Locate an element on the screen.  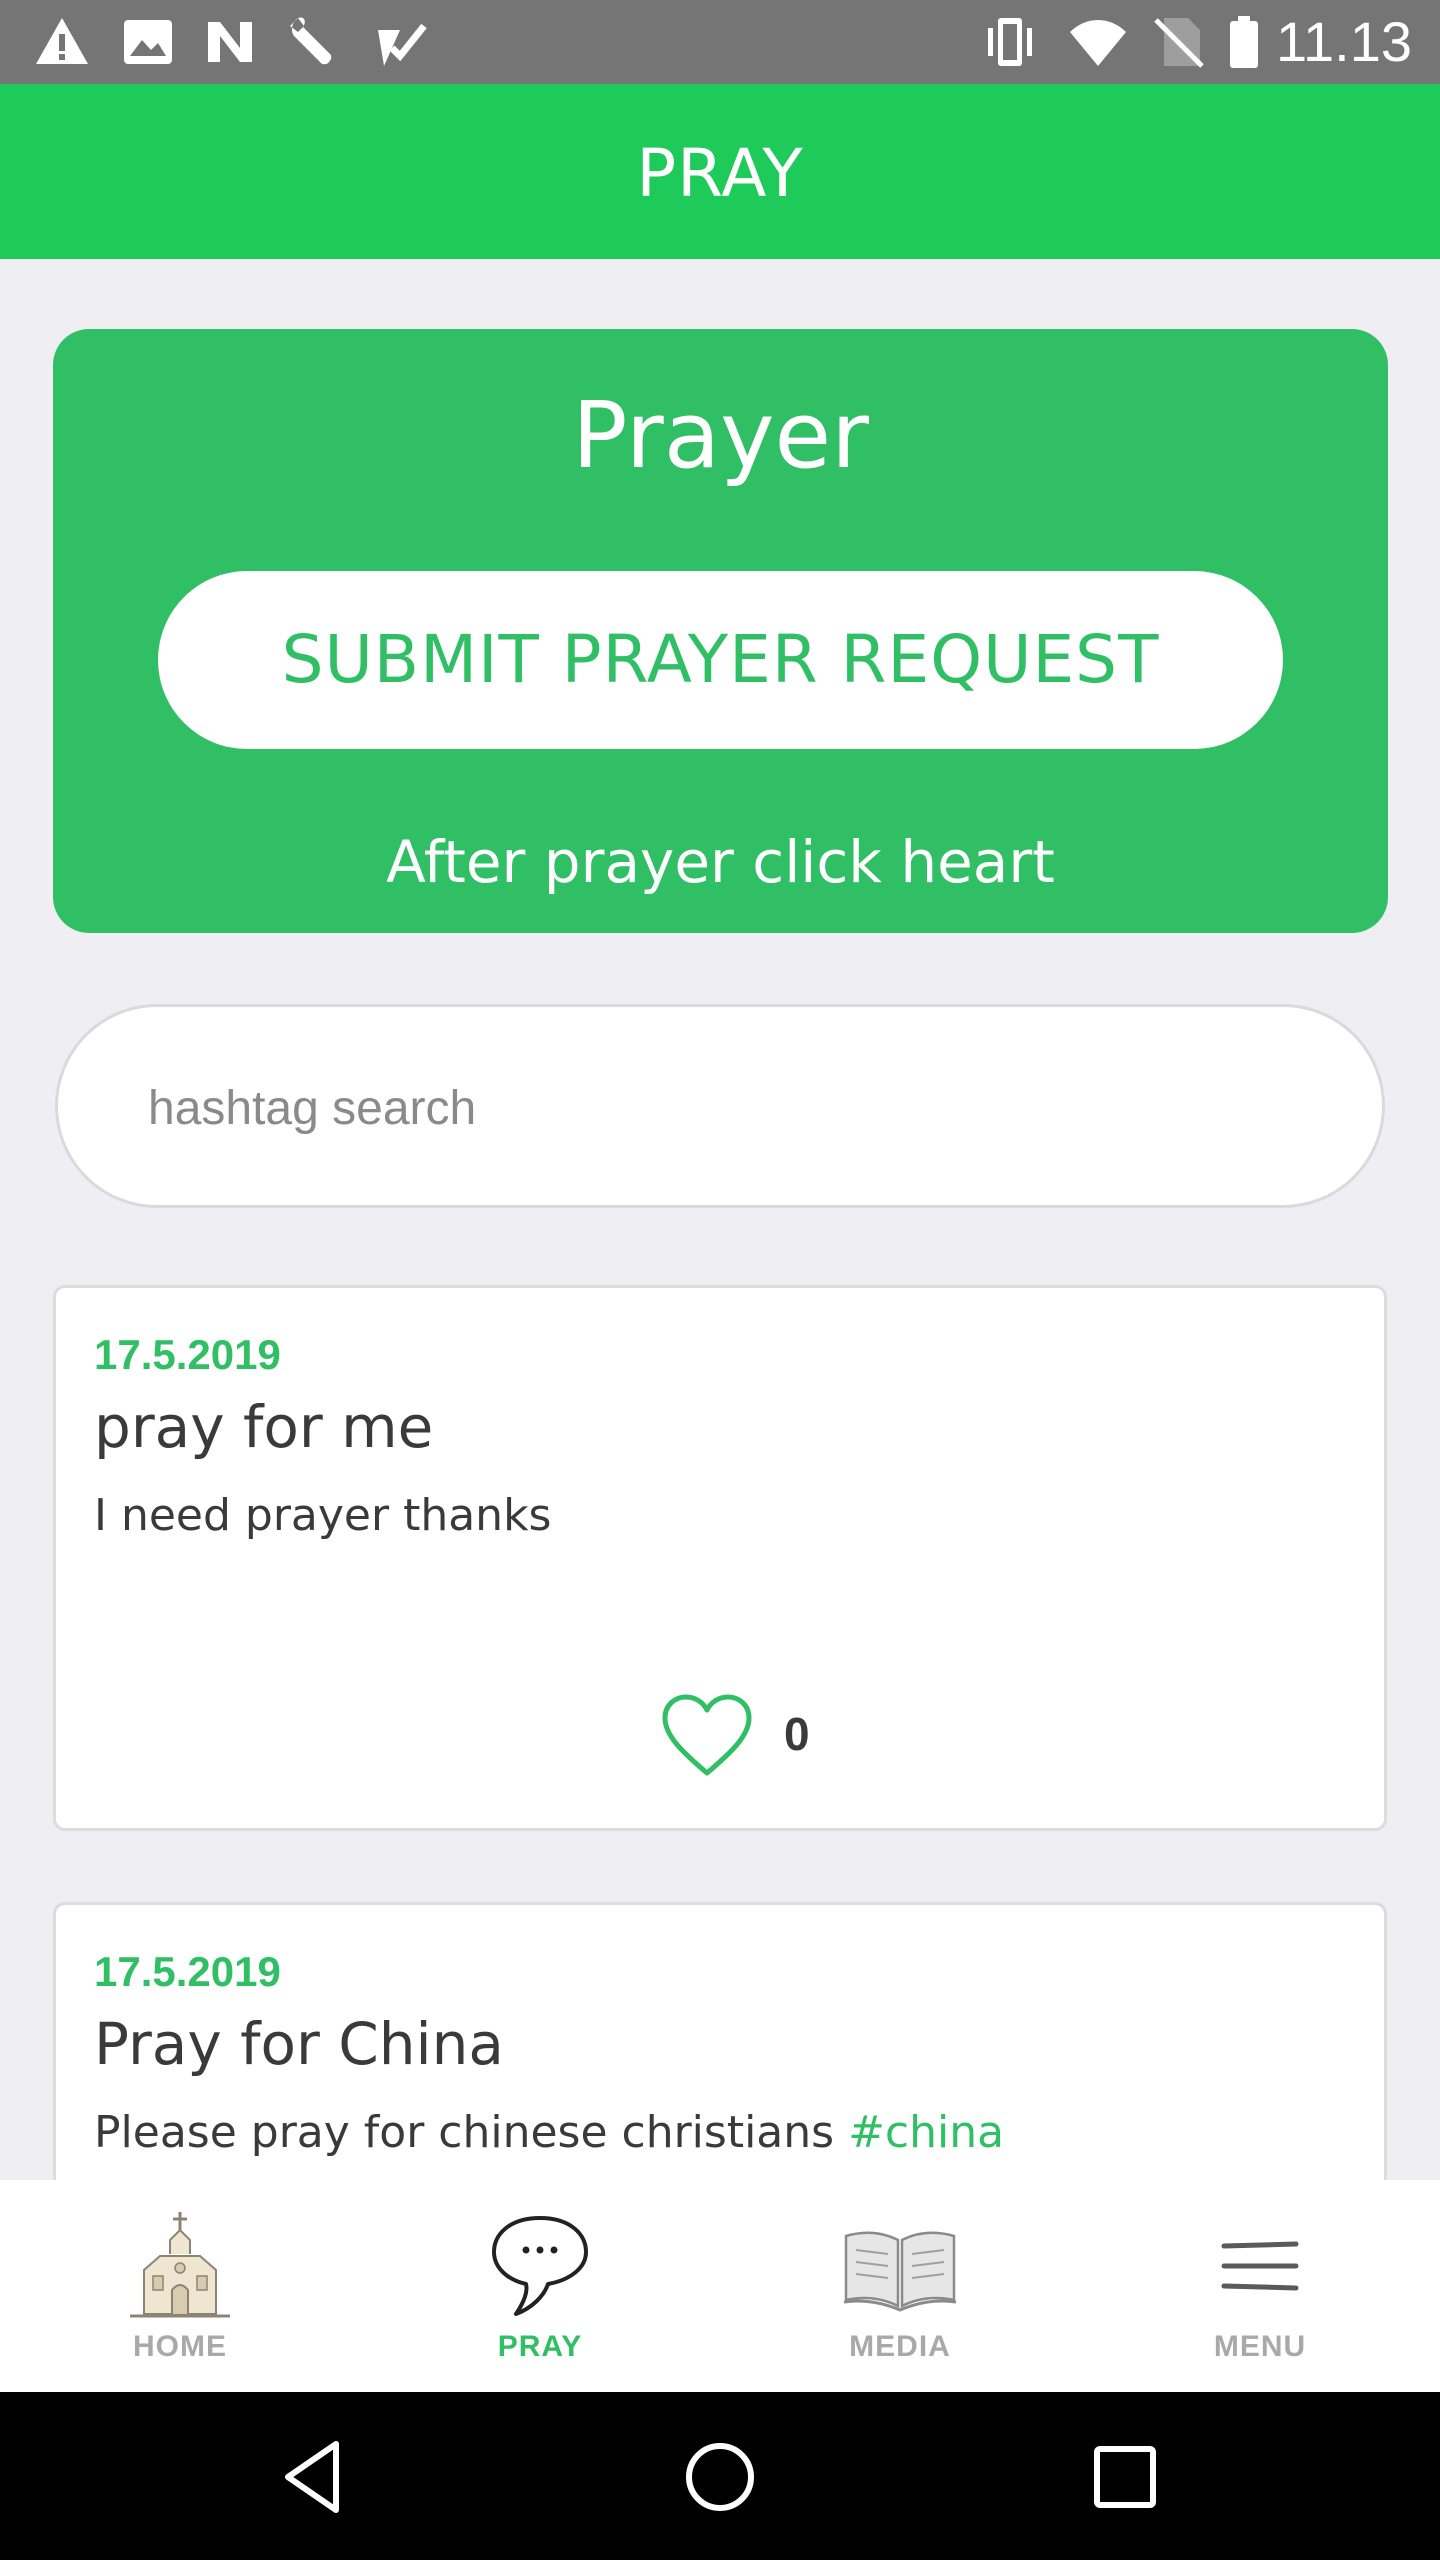
nav-item-menu: MENU is located at coordinates (1260, 2286).